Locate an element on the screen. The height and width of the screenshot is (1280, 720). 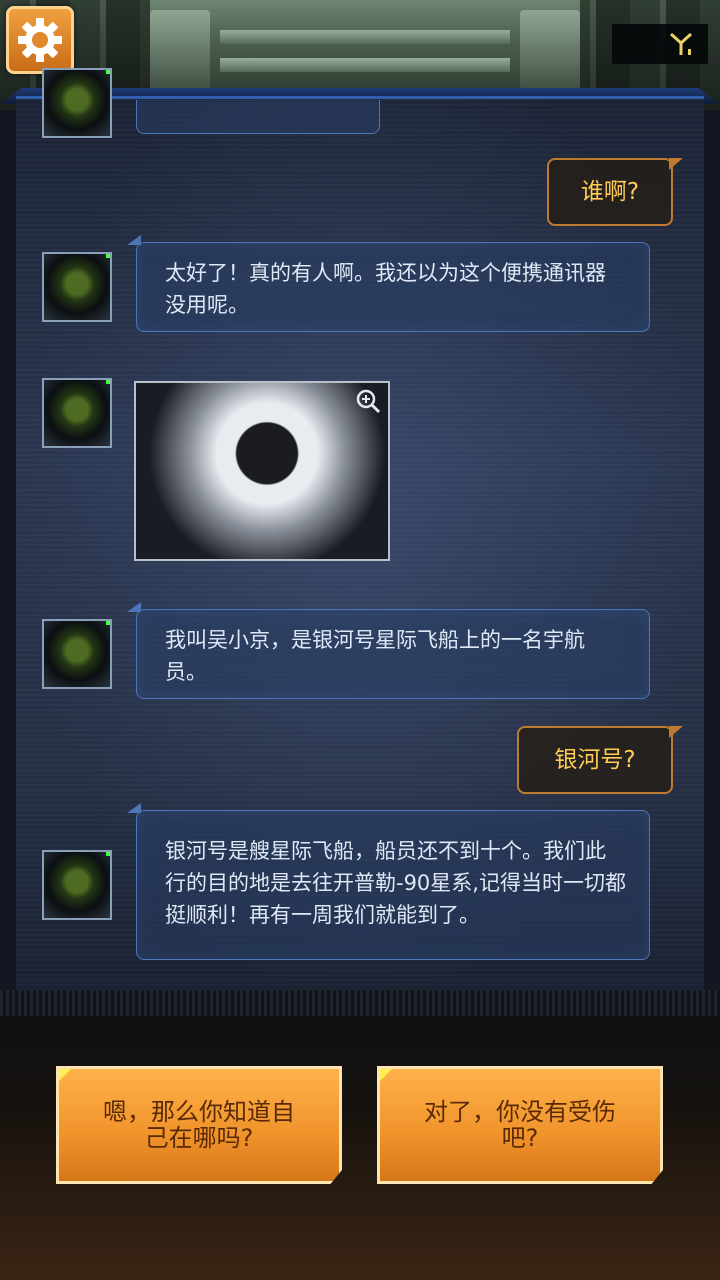
npc-bubble: 太好了！真的有人啊。我还以为这个便携通讯器 没用呢。 is located at coordinates (388, 283).